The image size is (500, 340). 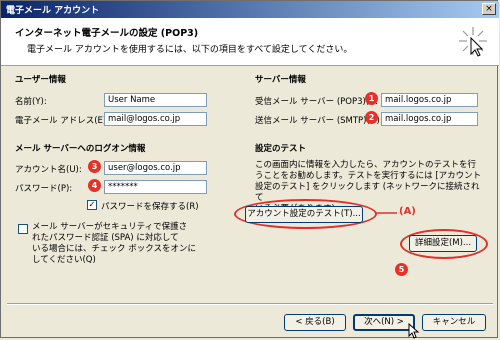 I want to click on outgoing-server-field: mail.logos.co.jp, so click(x=429, y=119).